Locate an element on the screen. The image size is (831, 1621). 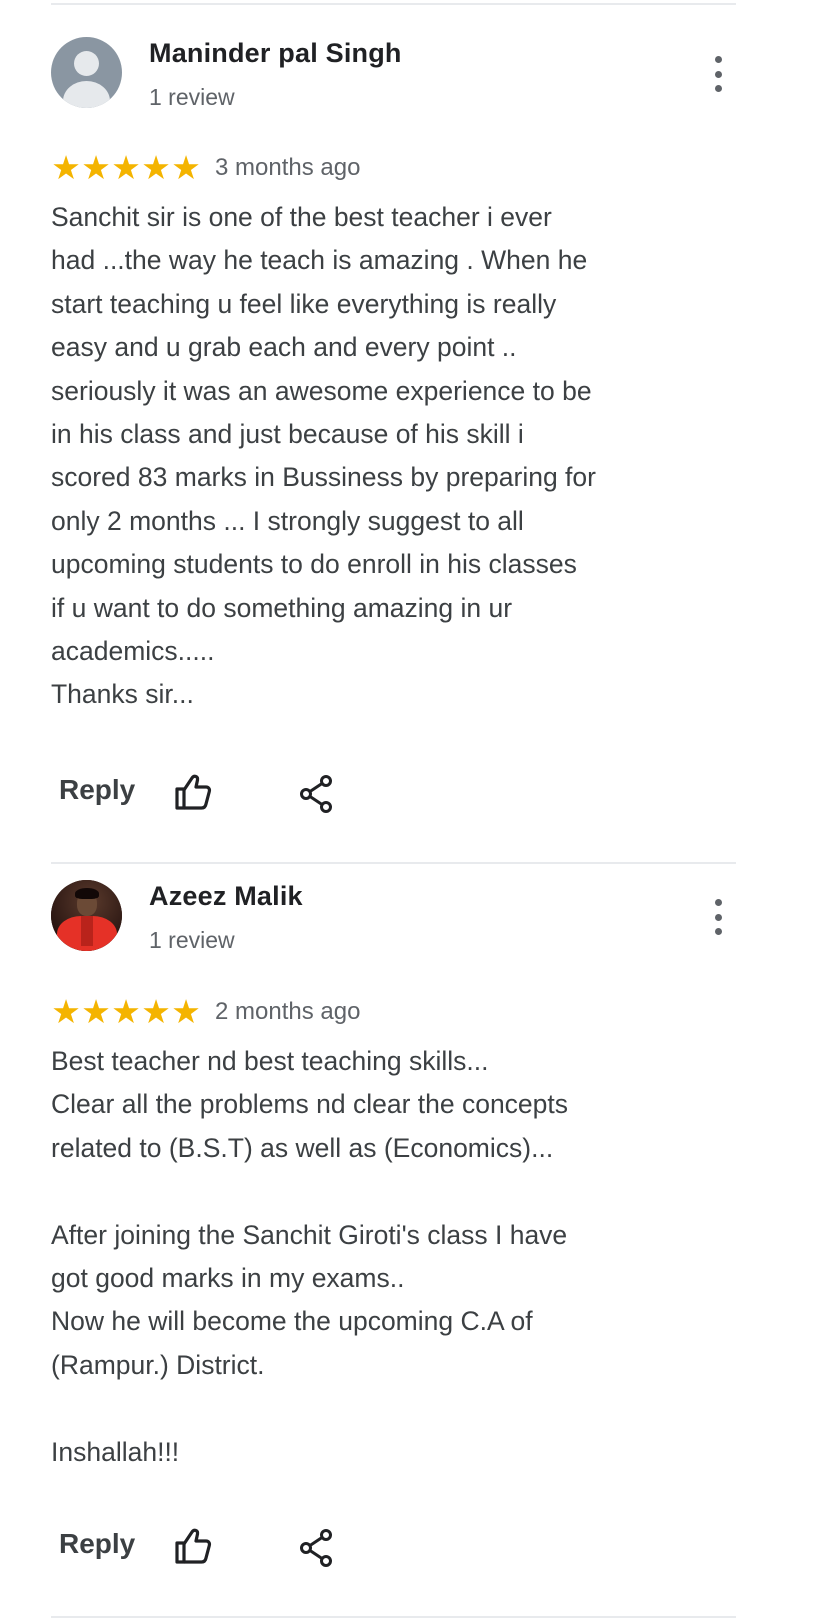
reviewer-name: Azeez Malik is located at coordinates (226, 896).